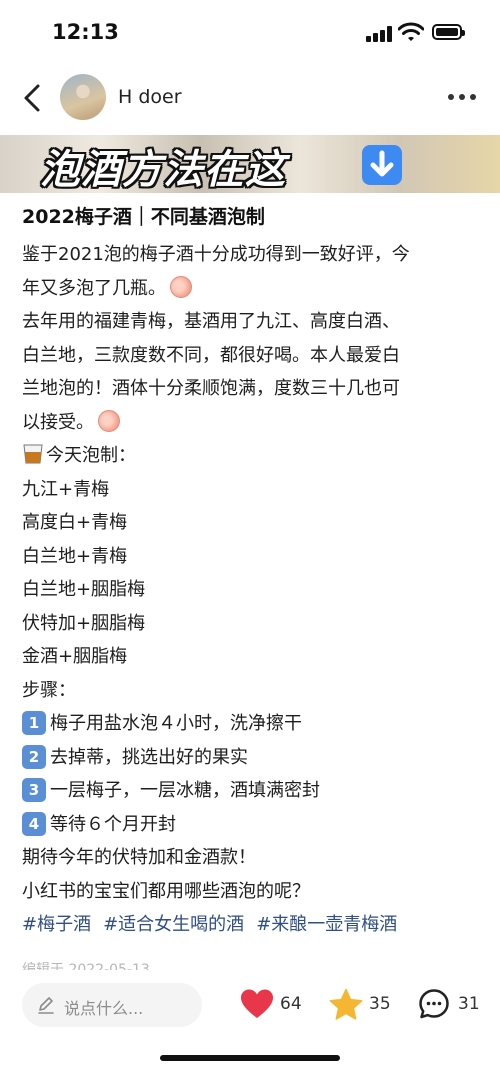 Image resolution: width=500 pixels, height=1068 pixels. Describe the element at coordinates (150, 97) in the screenshot. I see `author-name: H doer` at that location.